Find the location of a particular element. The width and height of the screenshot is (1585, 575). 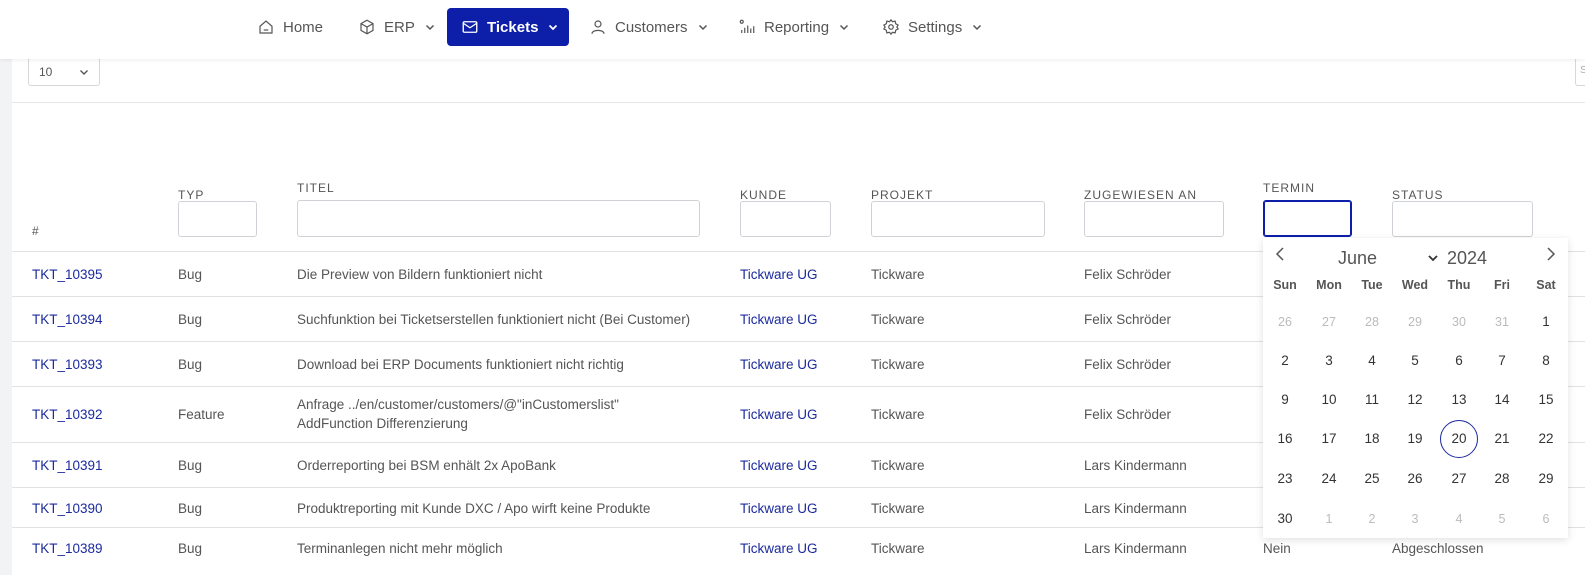

datepicker-day: 18 is located at coordinates (1372, 439).